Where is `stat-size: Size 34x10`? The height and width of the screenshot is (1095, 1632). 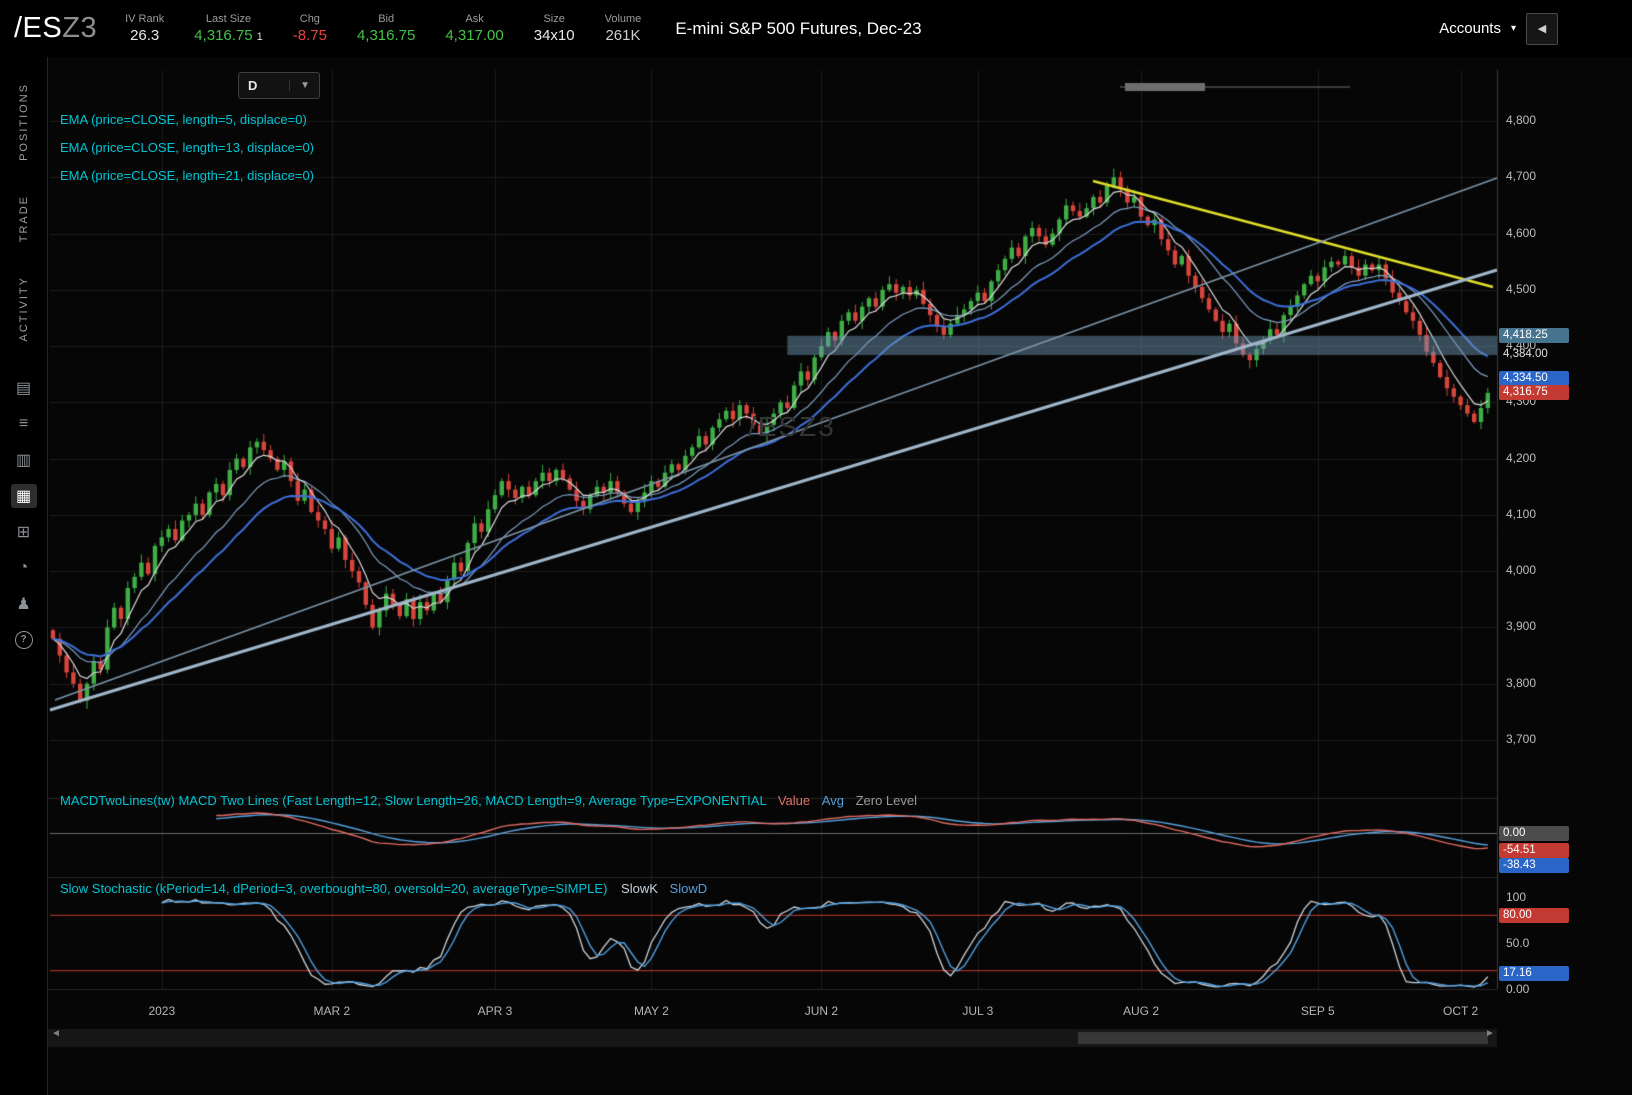
stat-size: Size 34x10 is located at coordinates (554, 28).